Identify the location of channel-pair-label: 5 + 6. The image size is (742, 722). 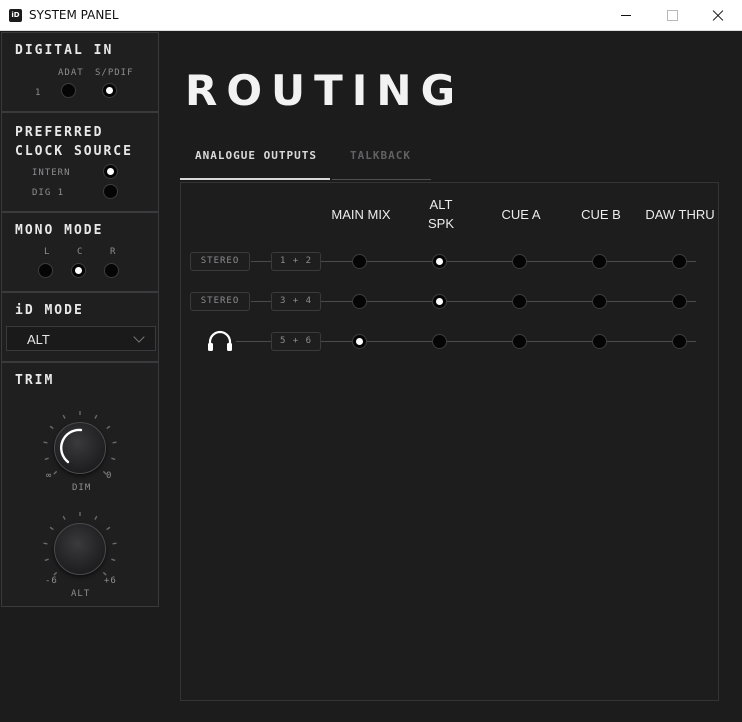
(296, 341).